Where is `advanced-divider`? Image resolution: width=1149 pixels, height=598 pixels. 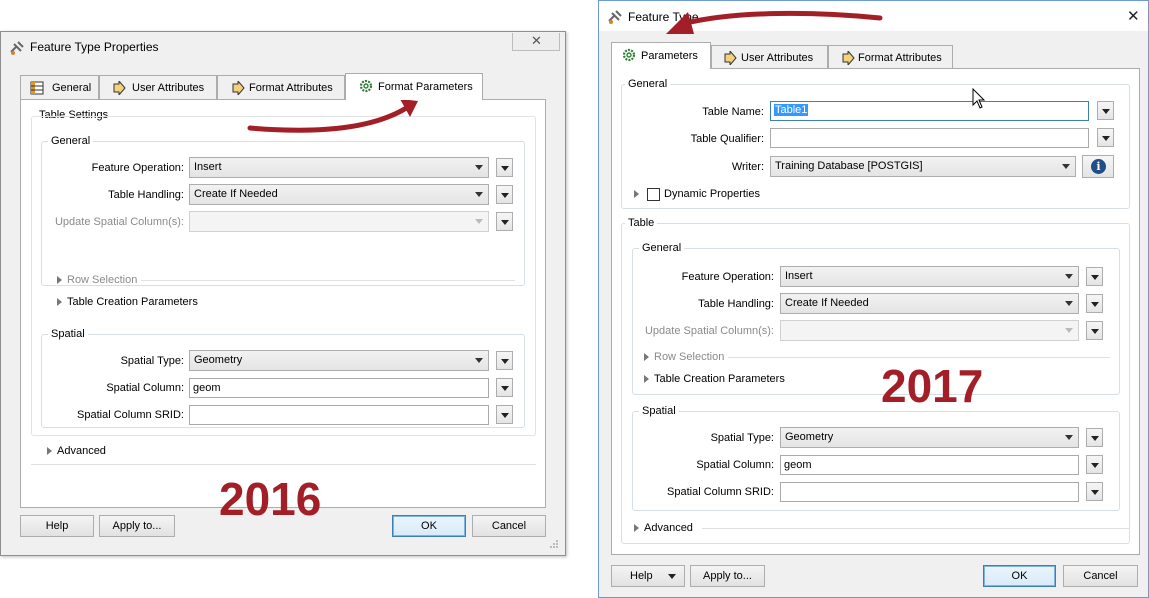 advanced-divider is located at coordinates (283, 464).